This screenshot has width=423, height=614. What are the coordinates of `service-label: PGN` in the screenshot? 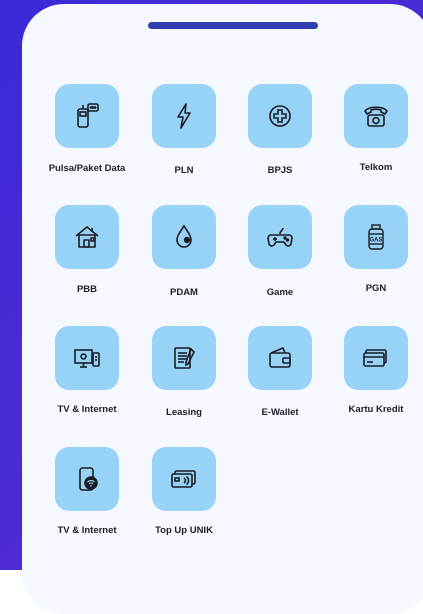 It's located at (376, 288).